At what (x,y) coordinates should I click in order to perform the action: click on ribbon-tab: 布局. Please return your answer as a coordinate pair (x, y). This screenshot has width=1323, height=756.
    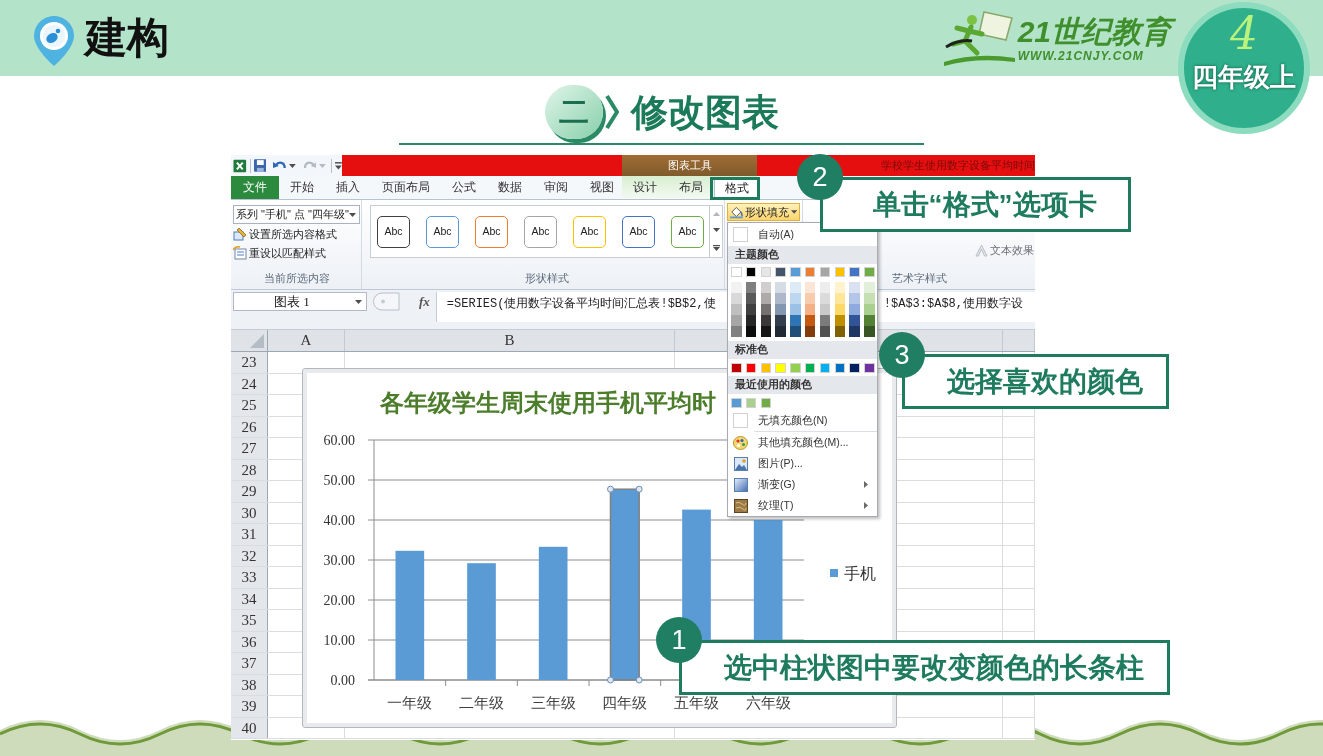
    Looking at the image, I should click on (691, 188).